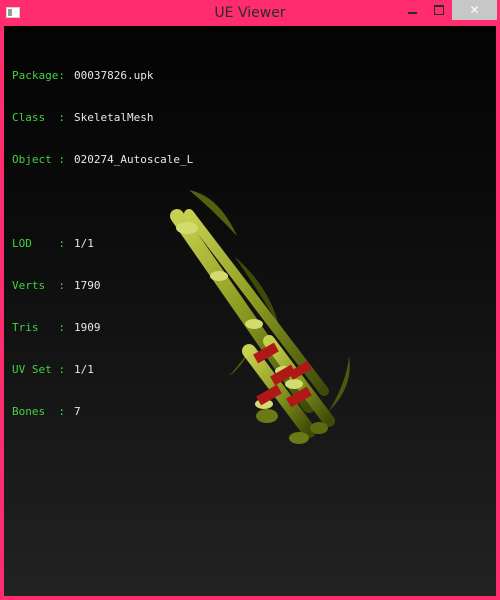  Describe the element at coordinates (413, 10) in the screenshot. I see `minimize-button` at that location.